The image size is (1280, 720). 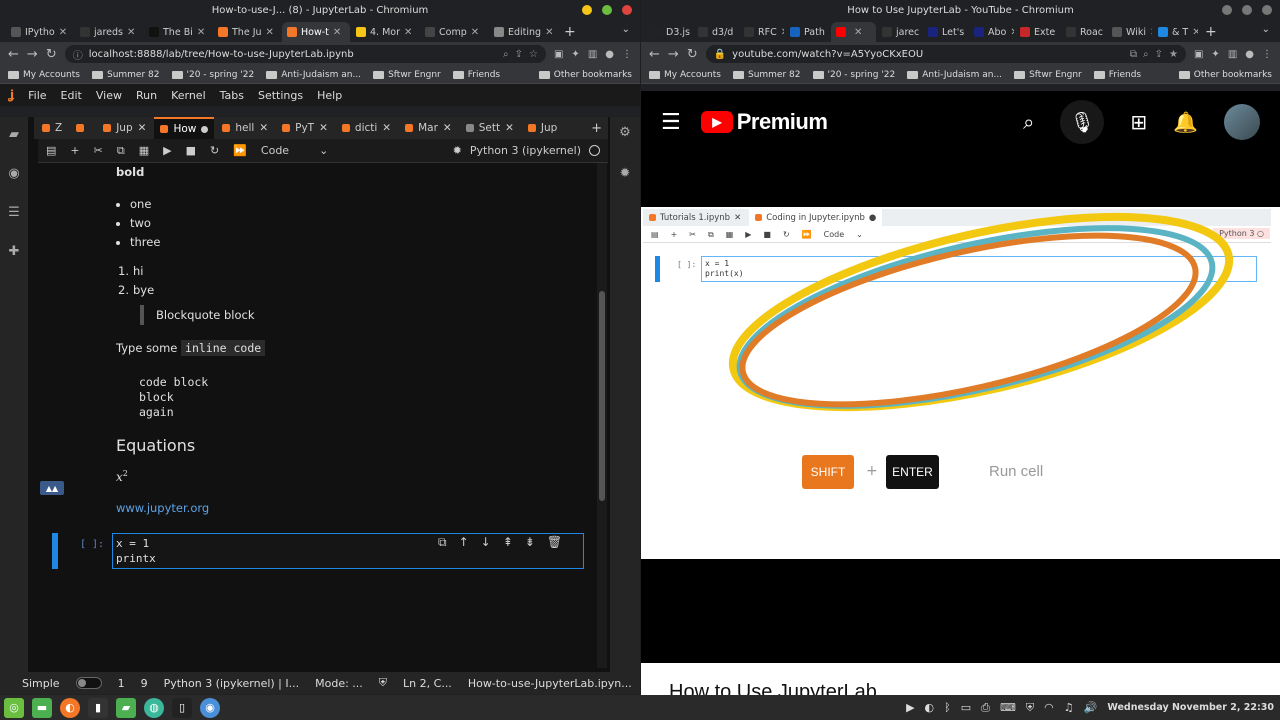 What do you see at coordinates (294, 150) in the screenshot?
I see `cell-type-select: Code ⌄` at bounding box center [294, 150].